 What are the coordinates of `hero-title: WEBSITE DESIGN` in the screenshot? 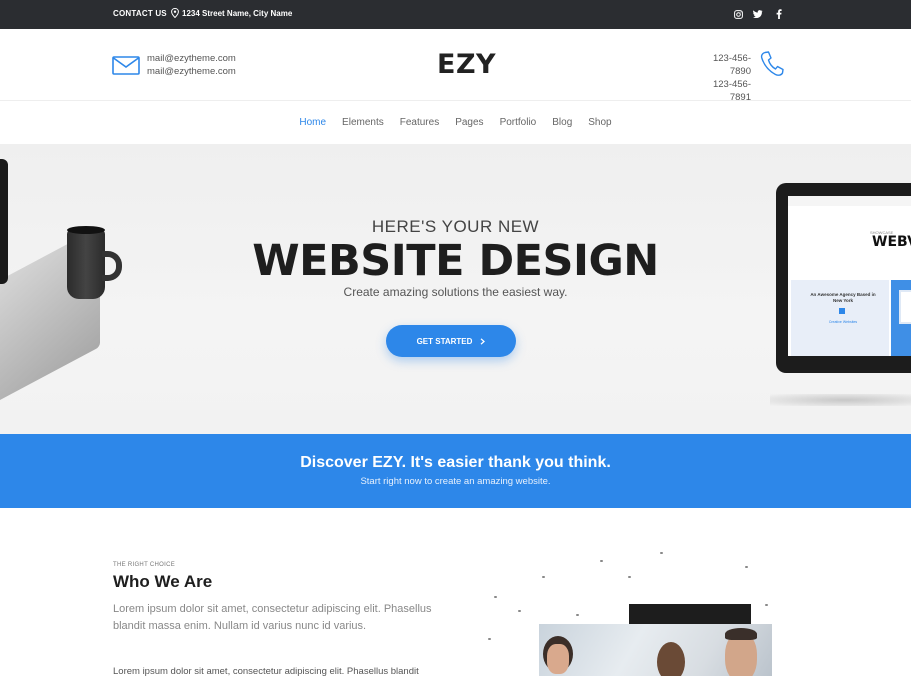 It's located at (455, 261).